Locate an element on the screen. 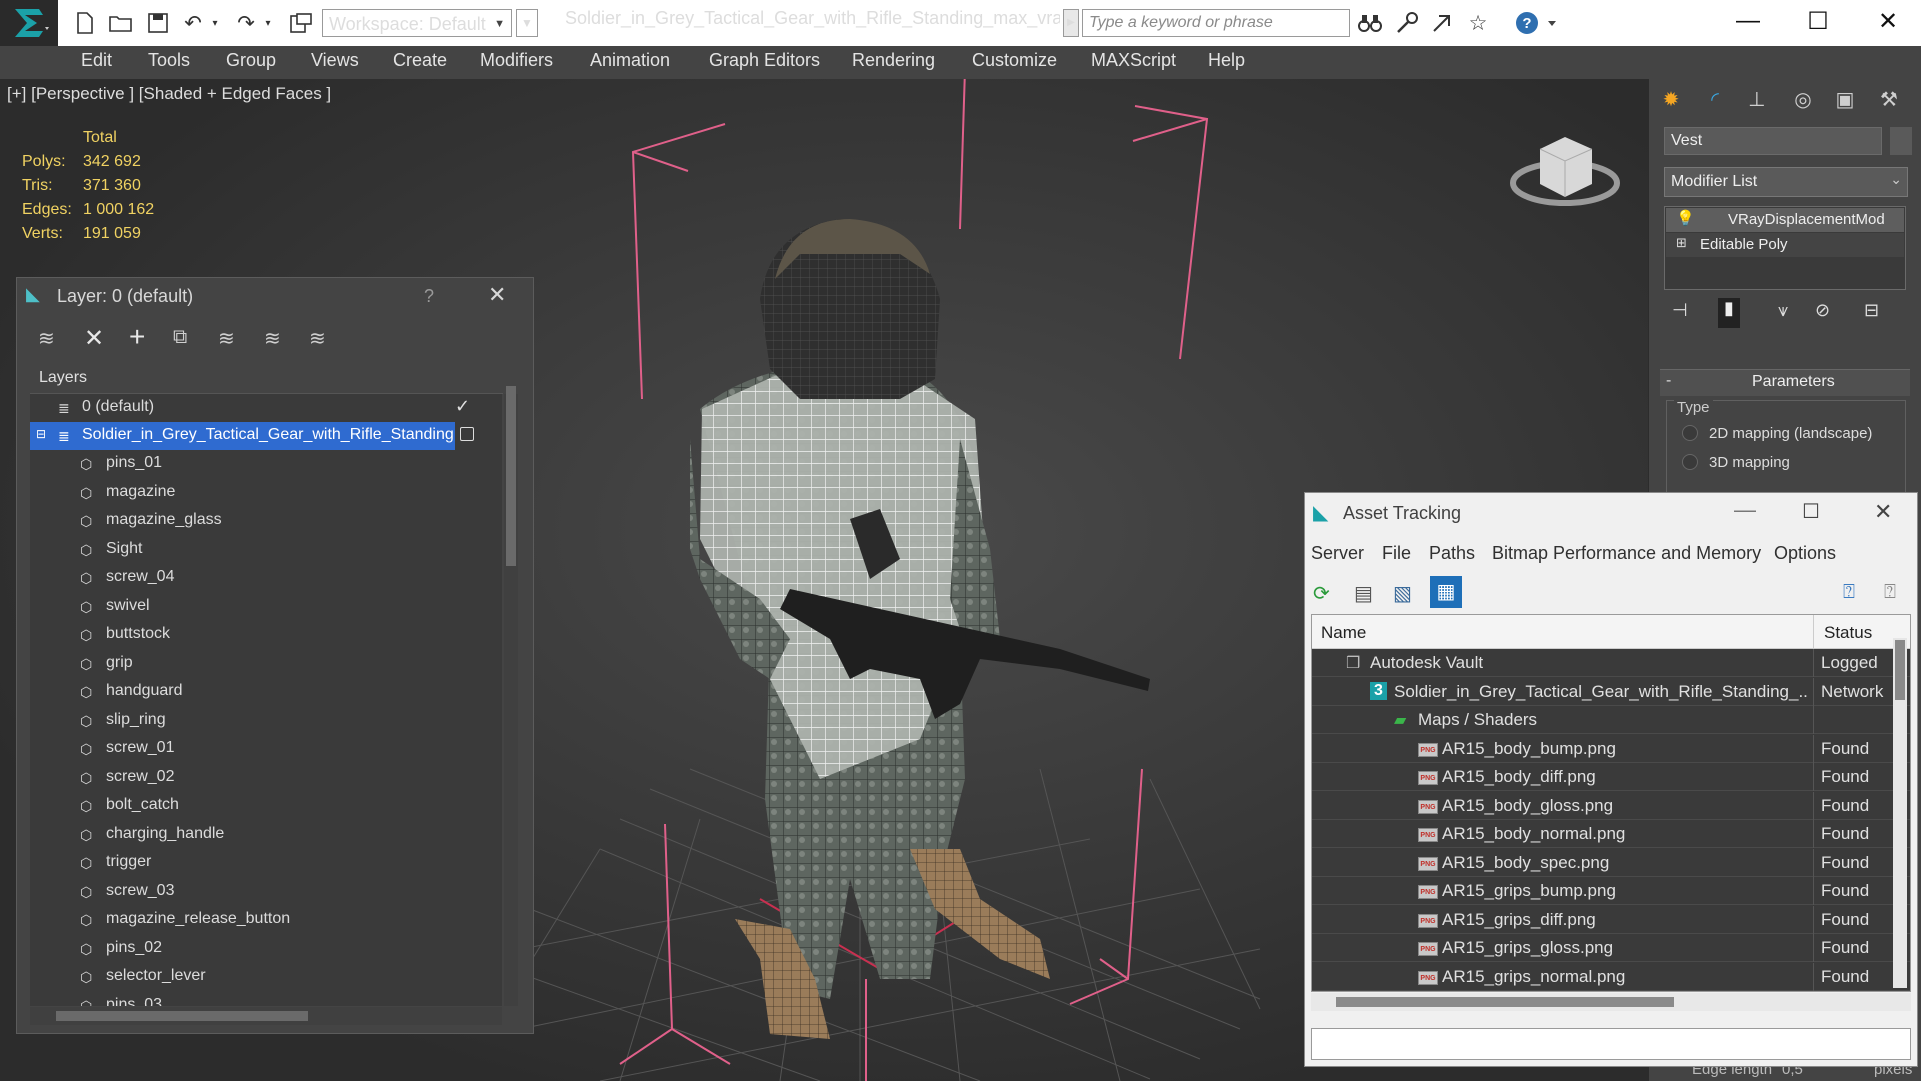  hide-layers-icon: ≋ is located at coordinates (272, 338).